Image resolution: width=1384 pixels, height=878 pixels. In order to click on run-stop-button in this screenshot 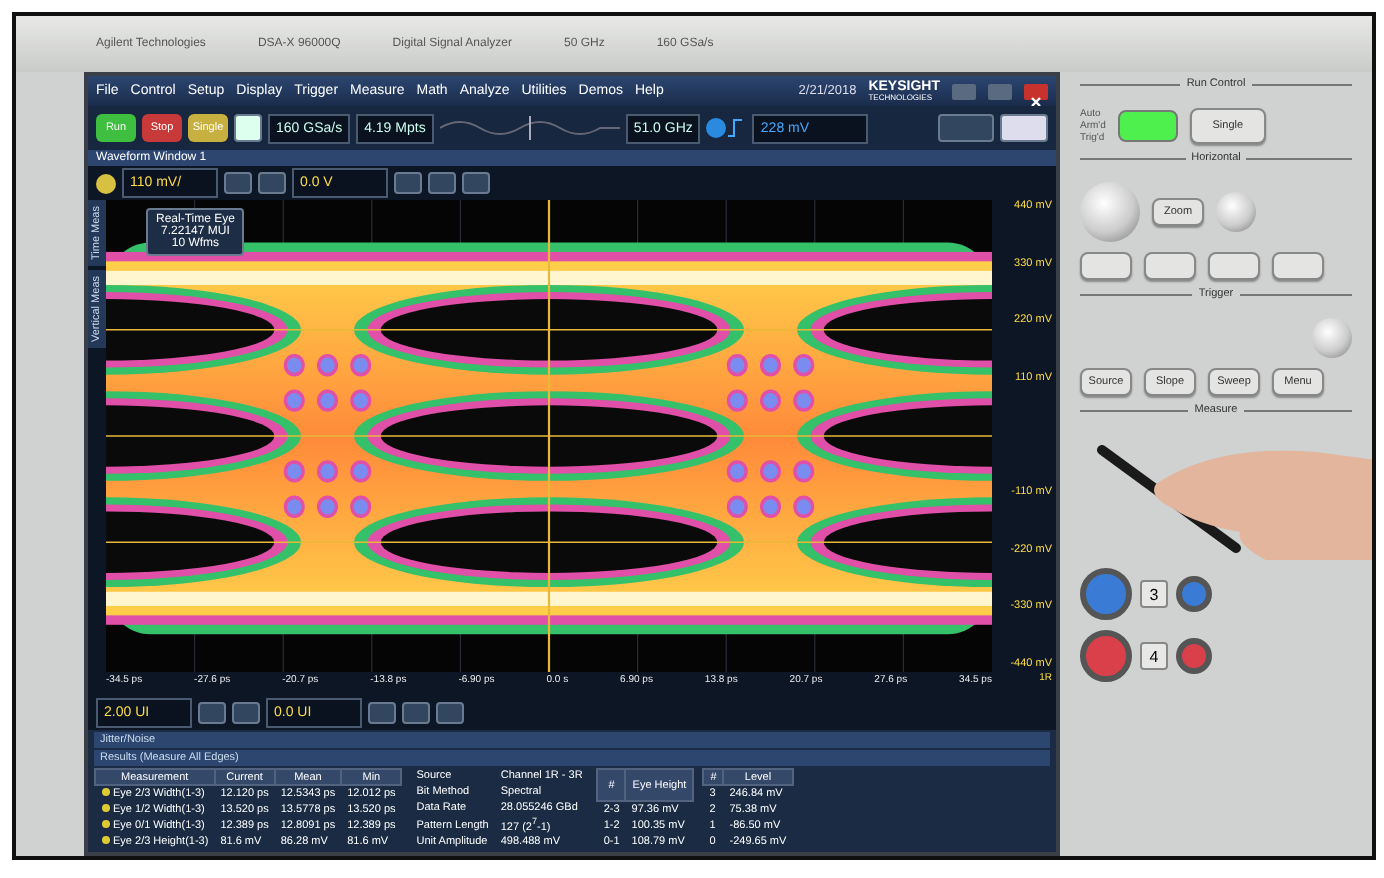, I will do `click(1147, 126)`.